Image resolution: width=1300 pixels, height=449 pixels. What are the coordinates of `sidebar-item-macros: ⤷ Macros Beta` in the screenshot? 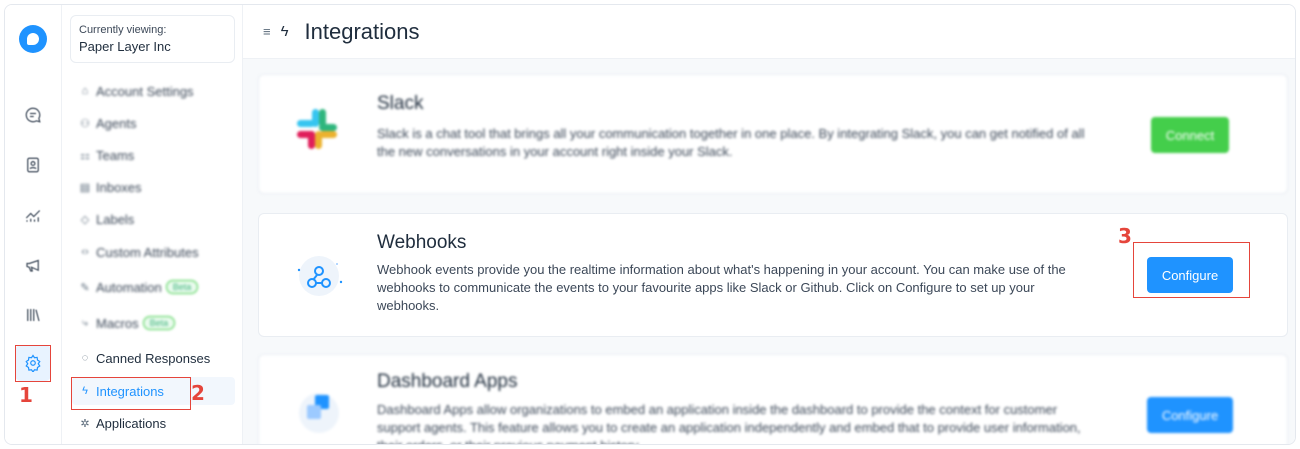 It's located at (153, 323).